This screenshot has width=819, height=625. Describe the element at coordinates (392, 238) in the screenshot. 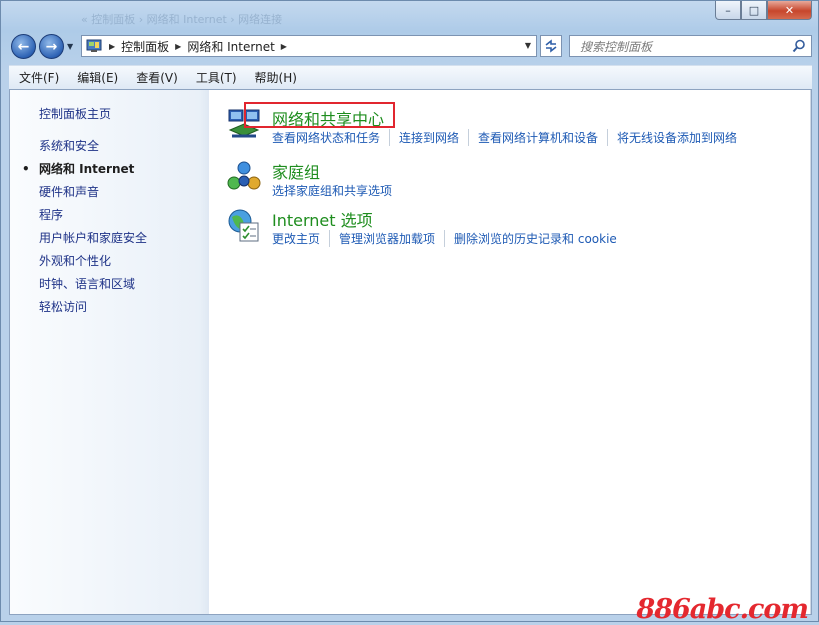

I see `link-manage-add-ons: 管理浏览器加载项` at that location.